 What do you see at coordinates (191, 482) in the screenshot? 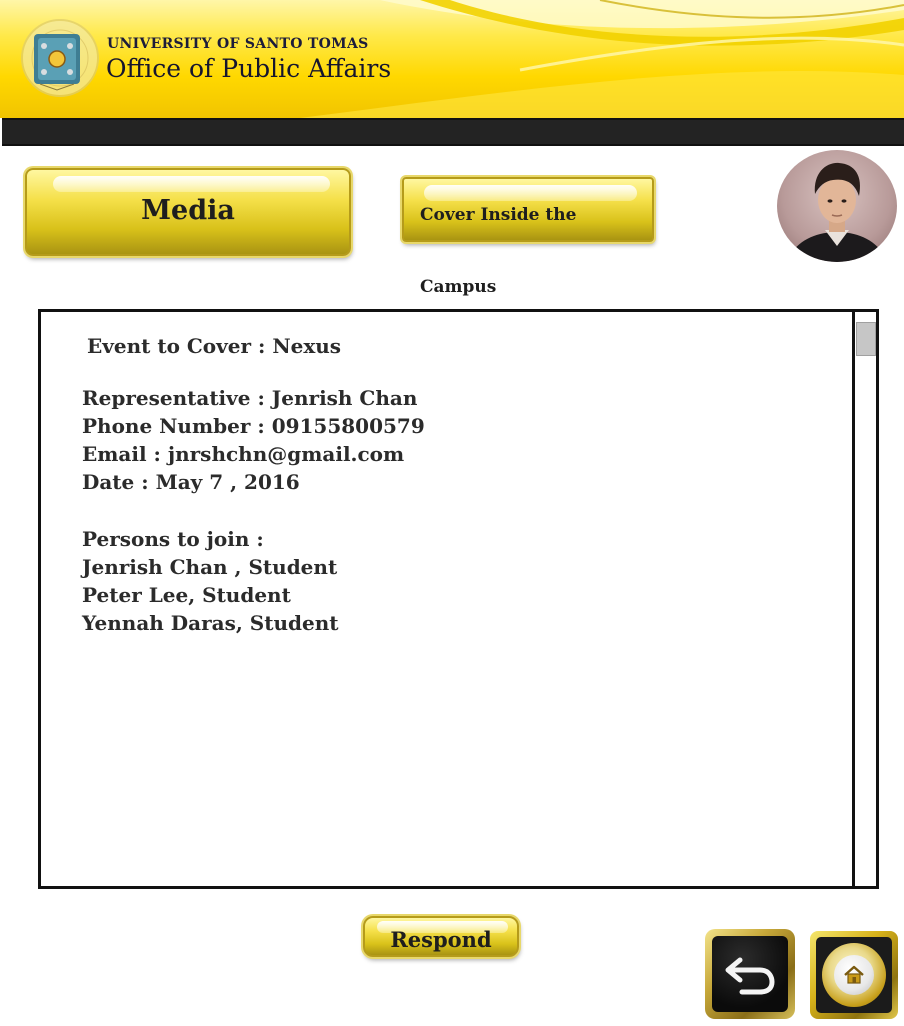
I see `date-line: Date : May 7 , 2016` at bounding box center [191, 482].